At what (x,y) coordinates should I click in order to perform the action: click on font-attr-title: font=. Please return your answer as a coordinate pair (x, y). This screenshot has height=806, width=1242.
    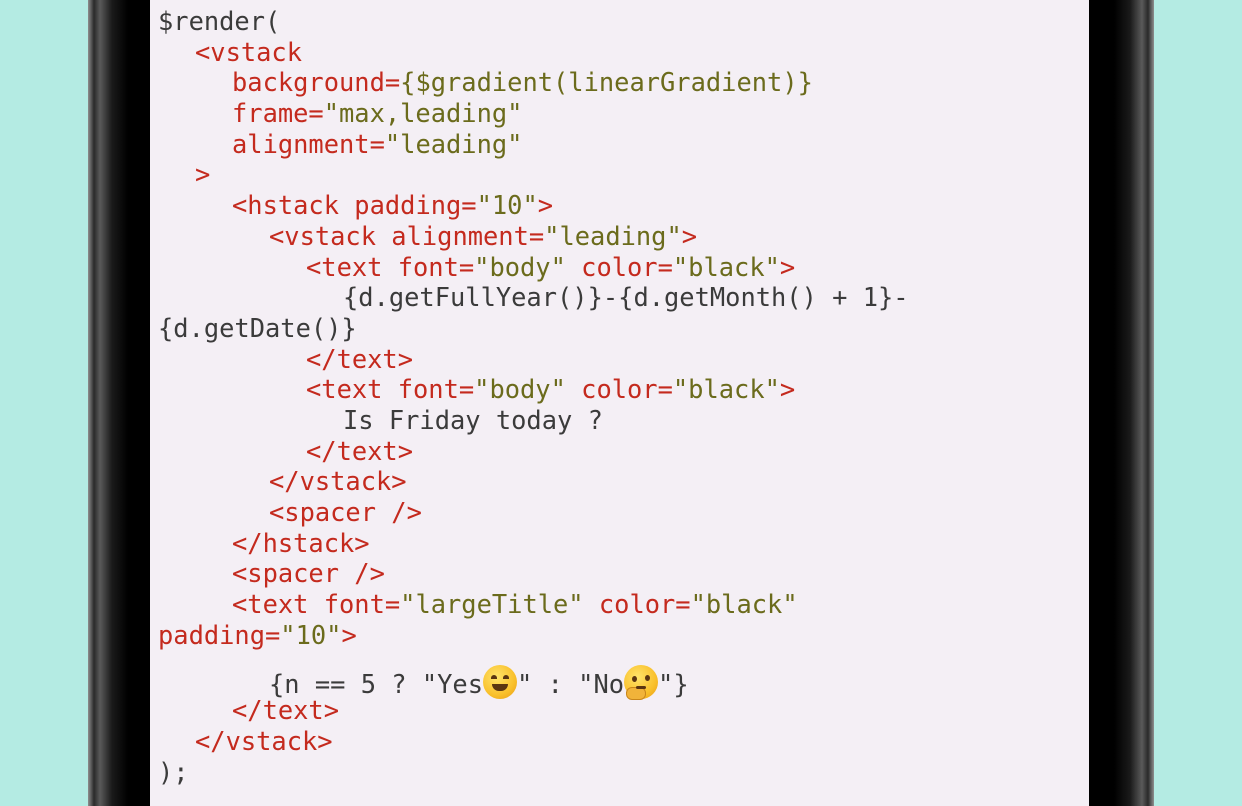
    Looking at the image, I should click on (354, 604).